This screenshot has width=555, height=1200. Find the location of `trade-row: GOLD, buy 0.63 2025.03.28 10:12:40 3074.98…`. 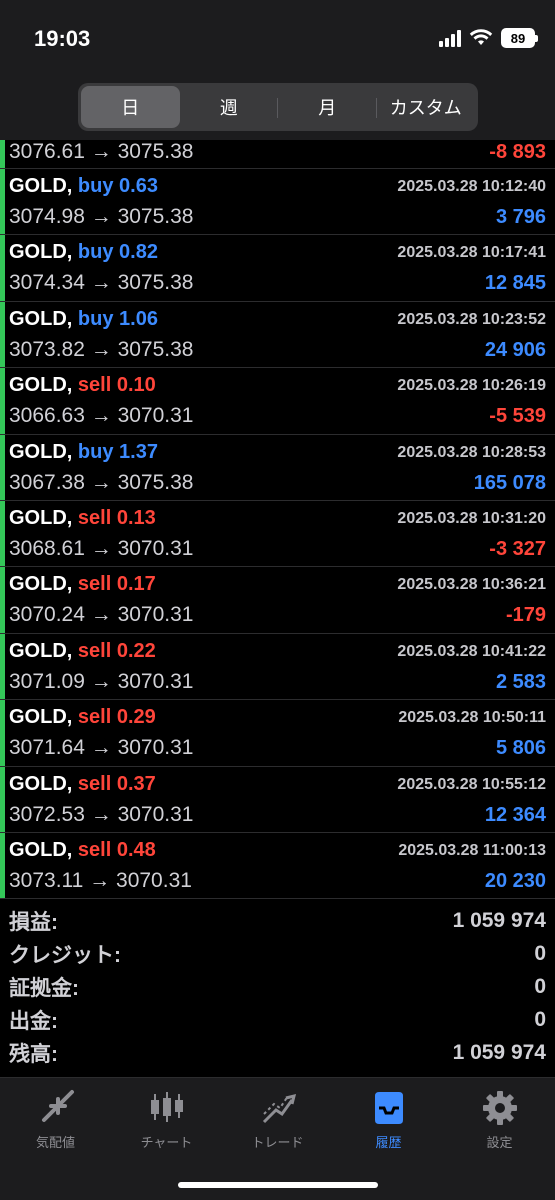

trade-row: GOLD, buy 0.63 2025.03.28 10:12:40 3074.98… is located at coordinates (277, 202).